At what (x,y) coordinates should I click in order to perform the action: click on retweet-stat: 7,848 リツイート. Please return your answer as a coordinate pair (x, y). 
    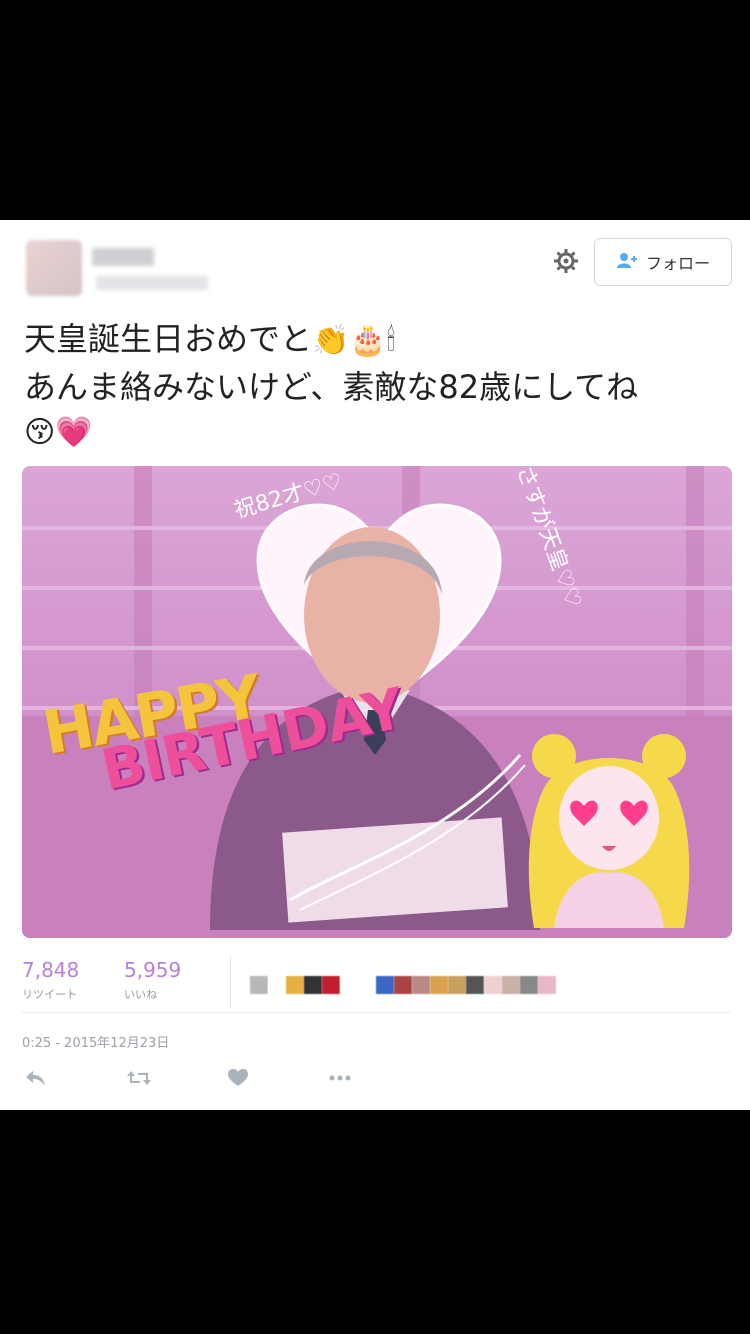
    Looking at the image, I should click on (50, 980).